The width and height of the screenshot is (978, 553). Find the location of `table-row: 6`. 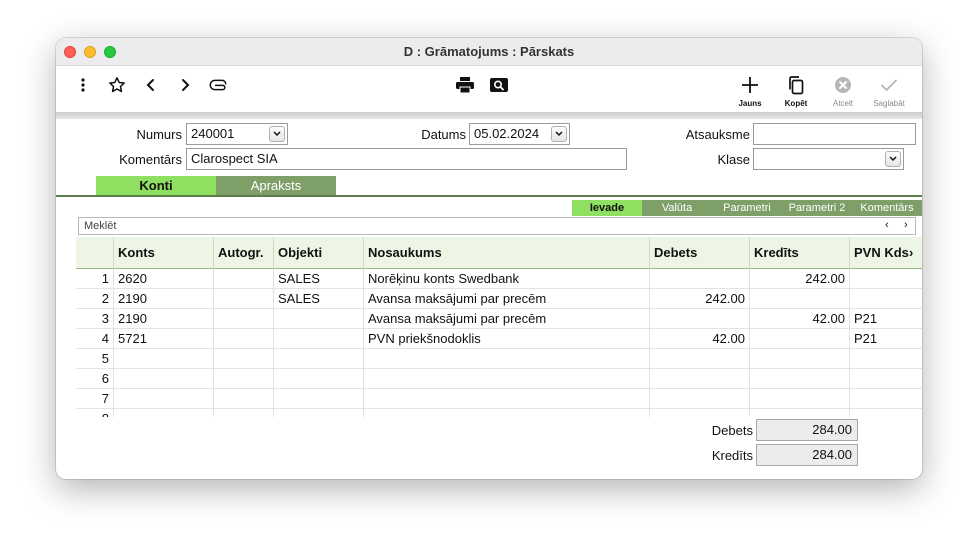

table-row: 6 is located at coordinates (499, 379).